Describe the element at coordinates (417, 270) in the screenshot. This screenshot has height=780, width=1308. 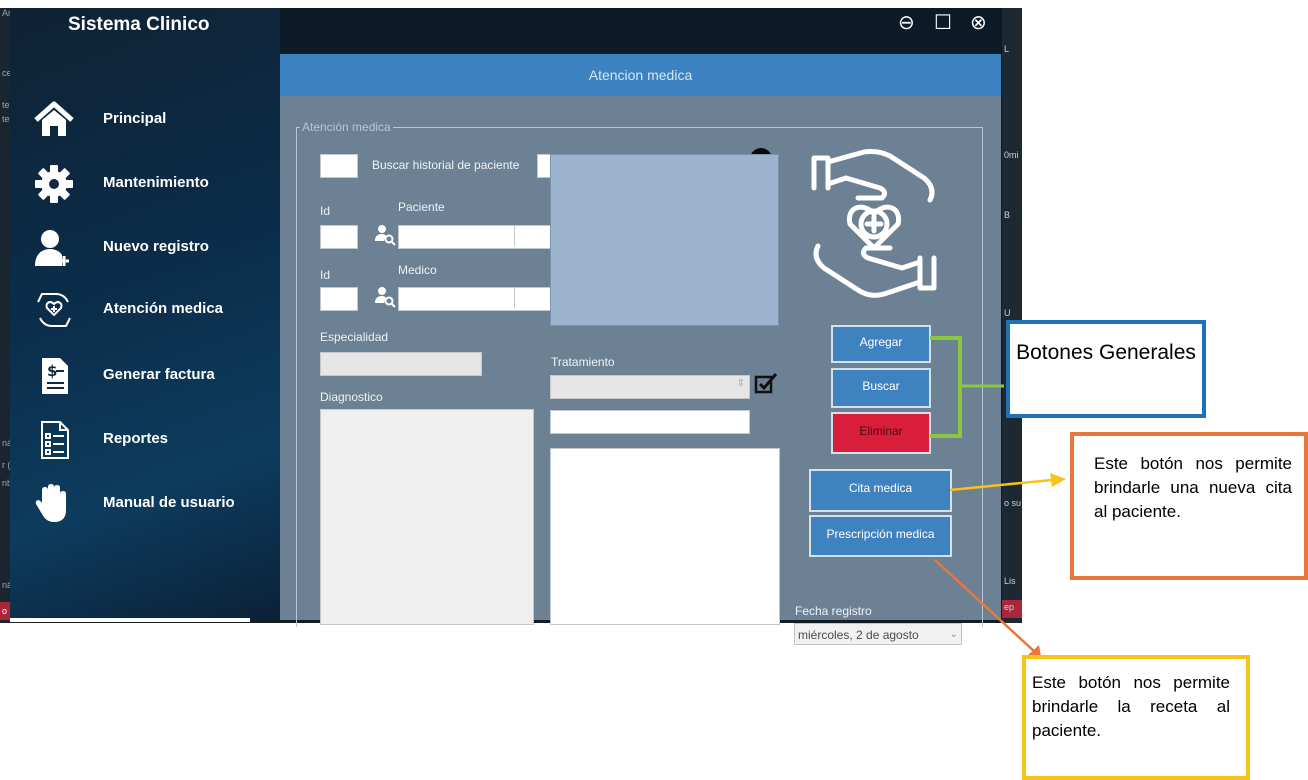
I see `doctor-label: Medico` at that location.